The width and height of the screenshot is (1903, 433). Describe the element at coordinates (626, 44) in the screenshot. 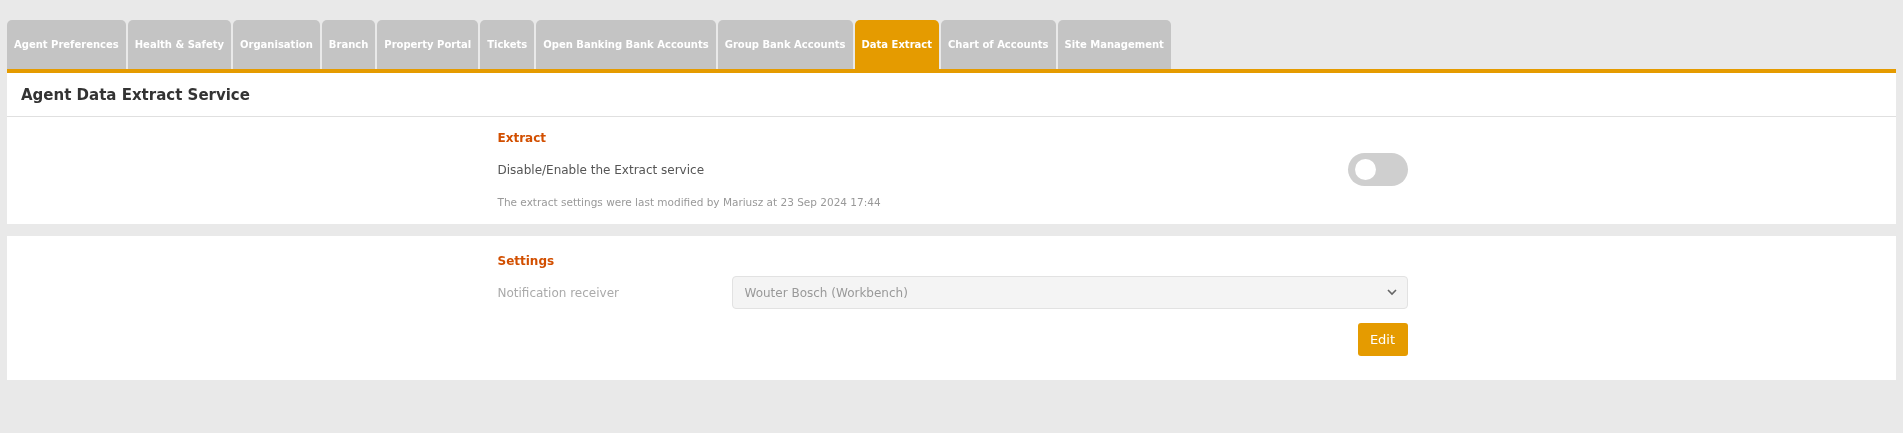

I see `tab: Open Banking Bank Accounts` at that location.